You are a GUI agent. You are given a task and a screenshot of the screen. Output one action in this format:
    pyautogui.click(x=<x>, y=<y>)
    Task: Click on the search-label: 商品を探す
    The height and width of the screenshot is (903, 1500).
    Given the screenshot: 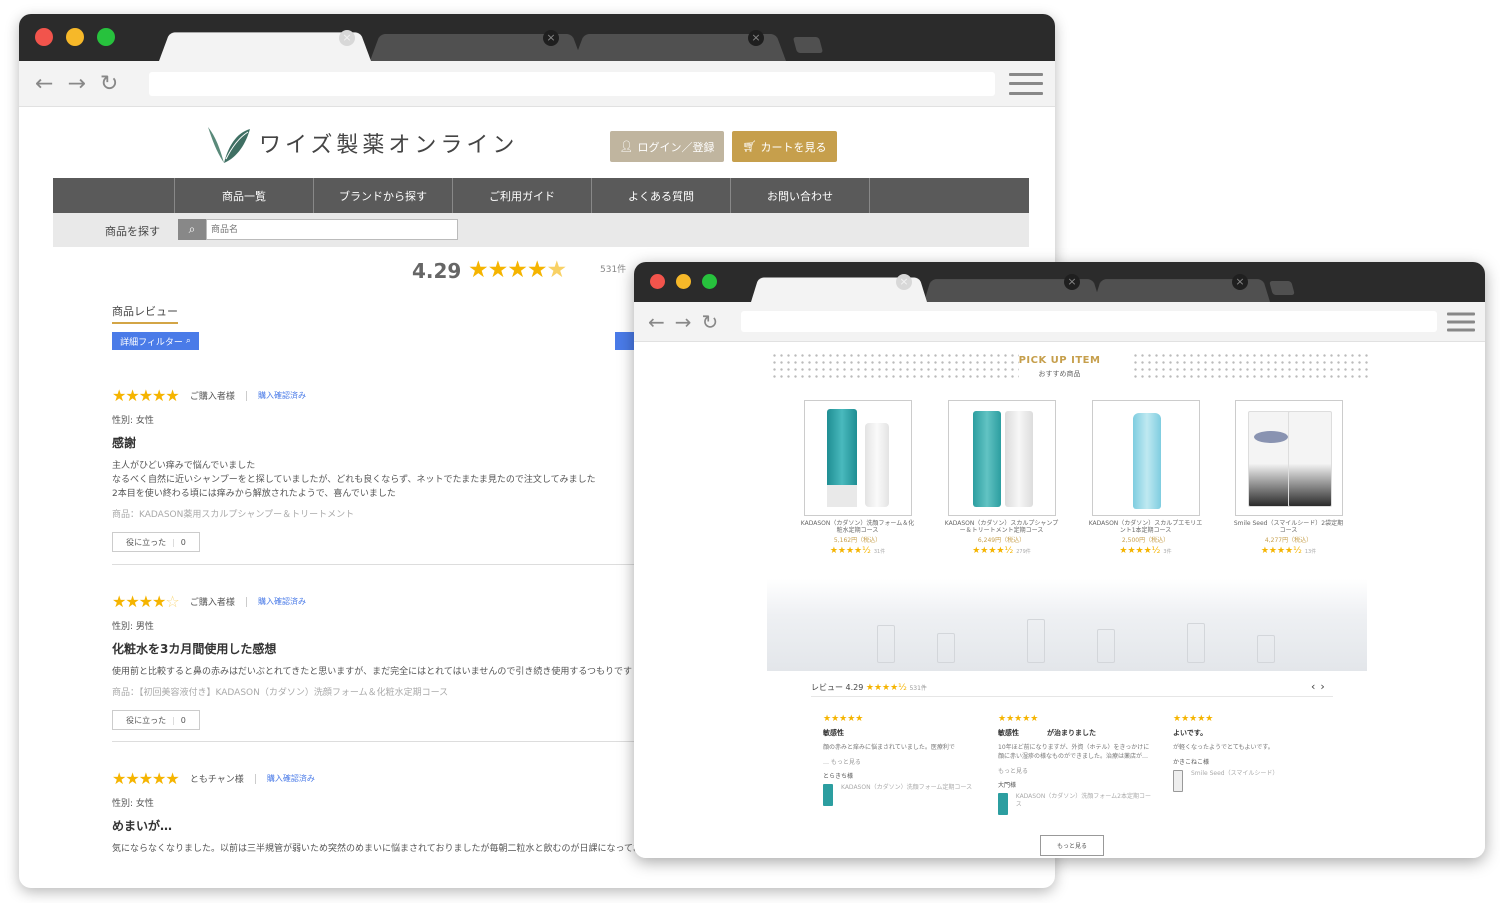 What is the action you would take?
    pyautogui.click(x=132, y=231)
    